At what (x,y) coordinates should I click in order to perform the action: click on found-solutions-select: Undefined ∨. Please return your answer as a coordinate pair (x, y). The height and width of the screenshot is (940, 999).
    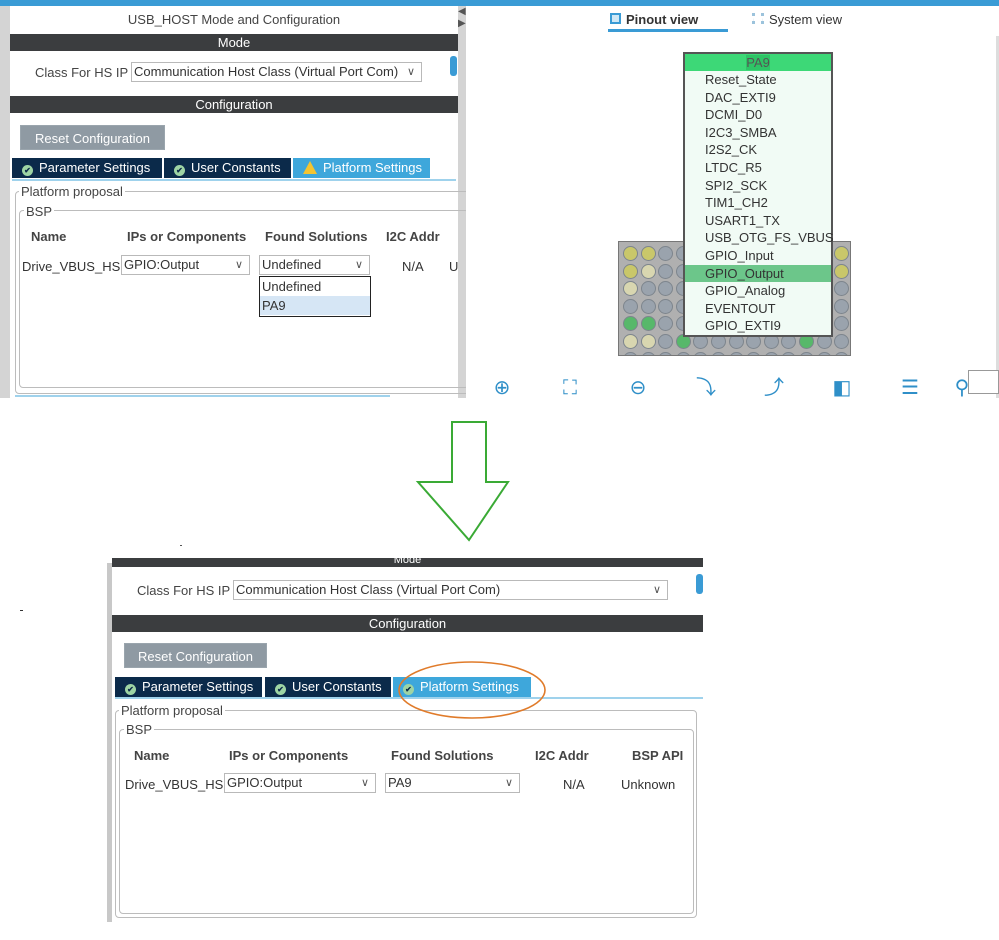
    Looking at the image, I should click on (314, 265).